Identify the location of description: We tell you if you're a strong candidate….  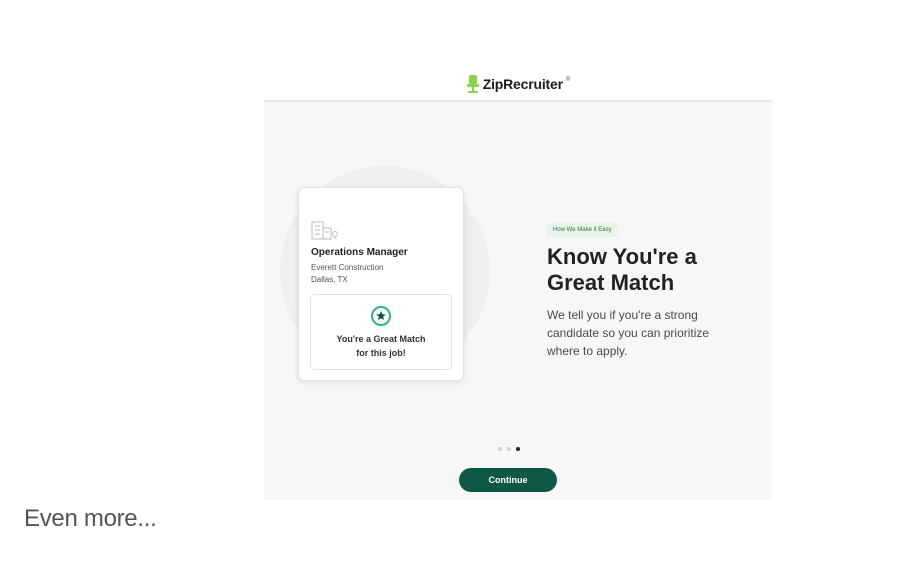
(628, 333).